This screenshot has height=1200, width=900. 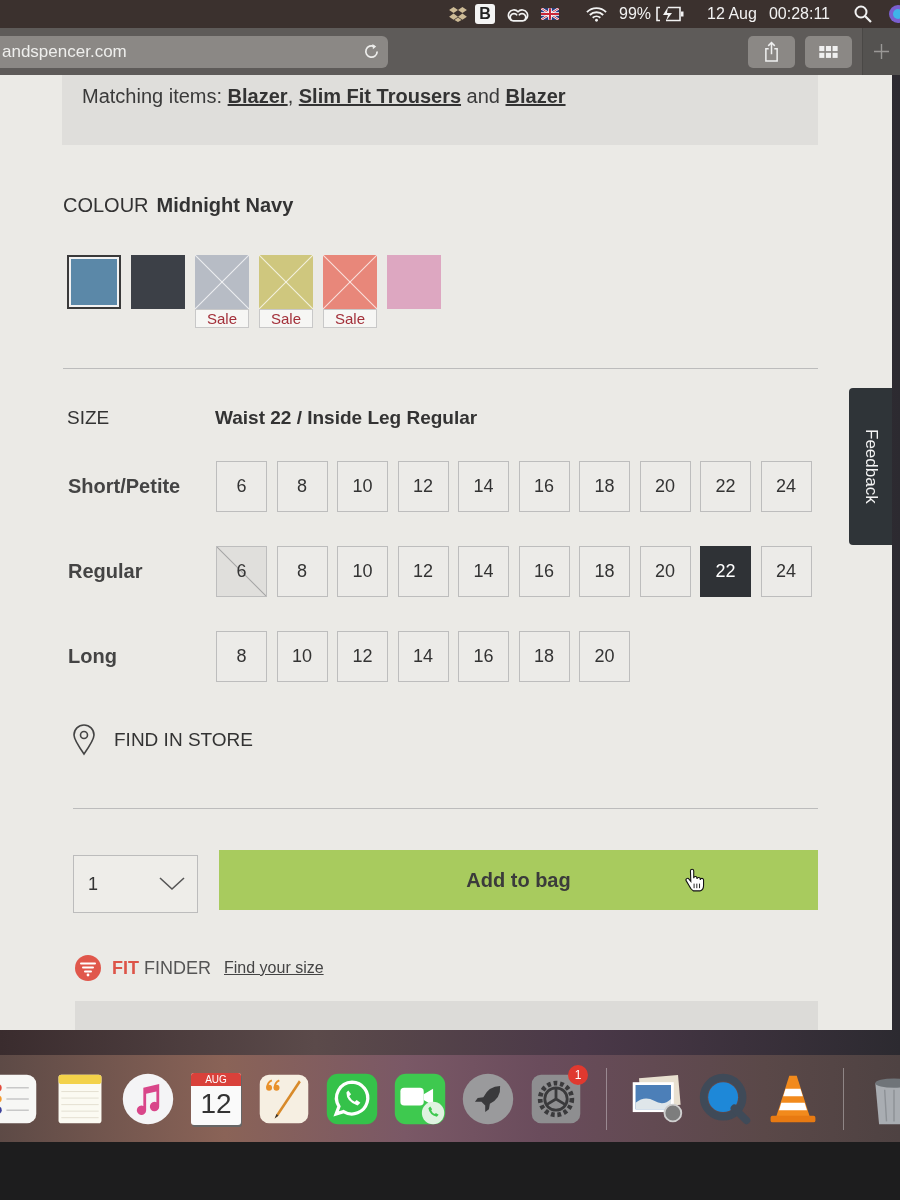 I want to click on tab-overview-button, so click(x=828, y=51).